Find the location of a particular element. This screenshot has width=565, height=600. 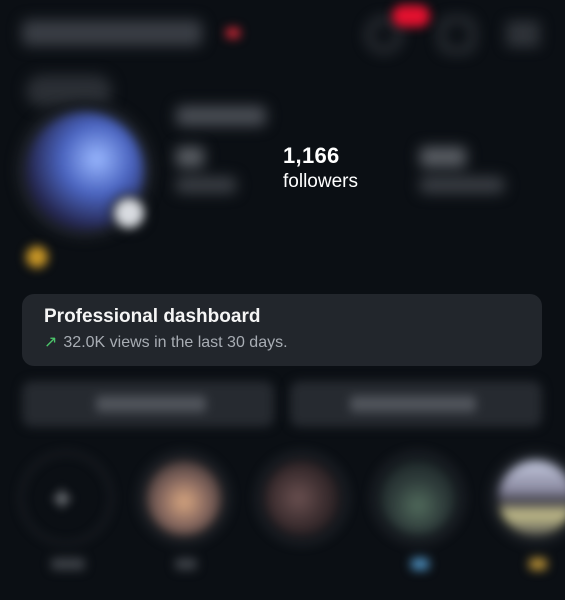

dashboard-title: Professional dashboard is located at coordinates (152, 316).